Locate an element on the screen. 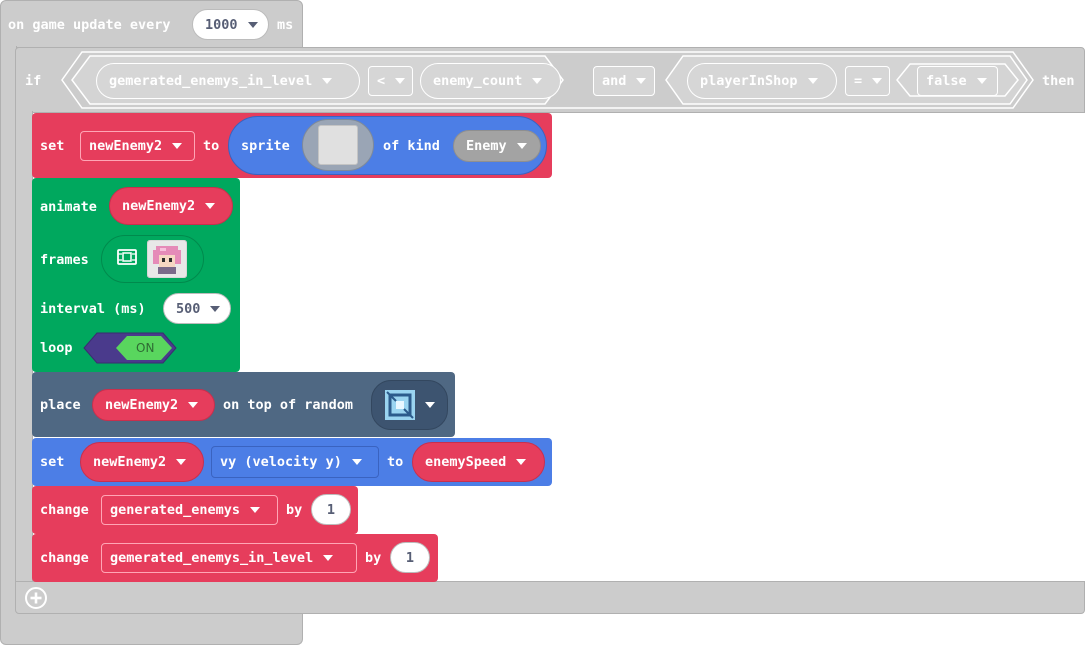 This screenshot has width=1085, height=646. vy-to-label: to is located at coordinates (395, 462).